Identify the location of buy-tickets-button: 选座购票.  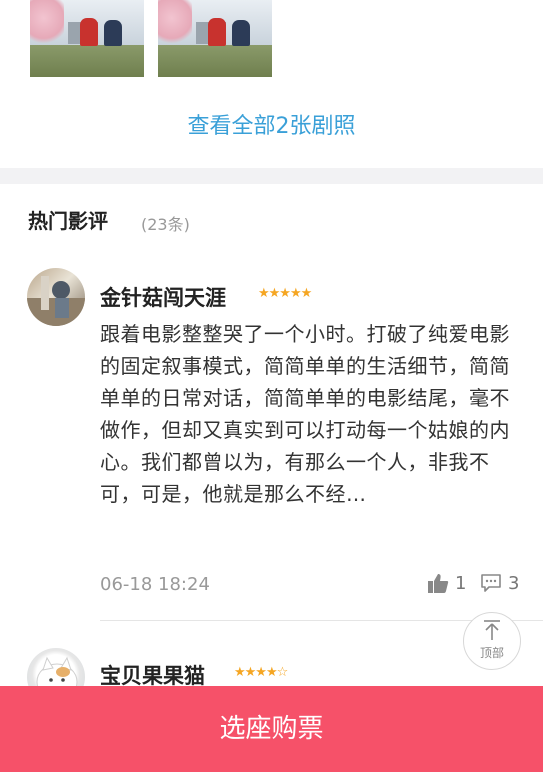
(271, 729).